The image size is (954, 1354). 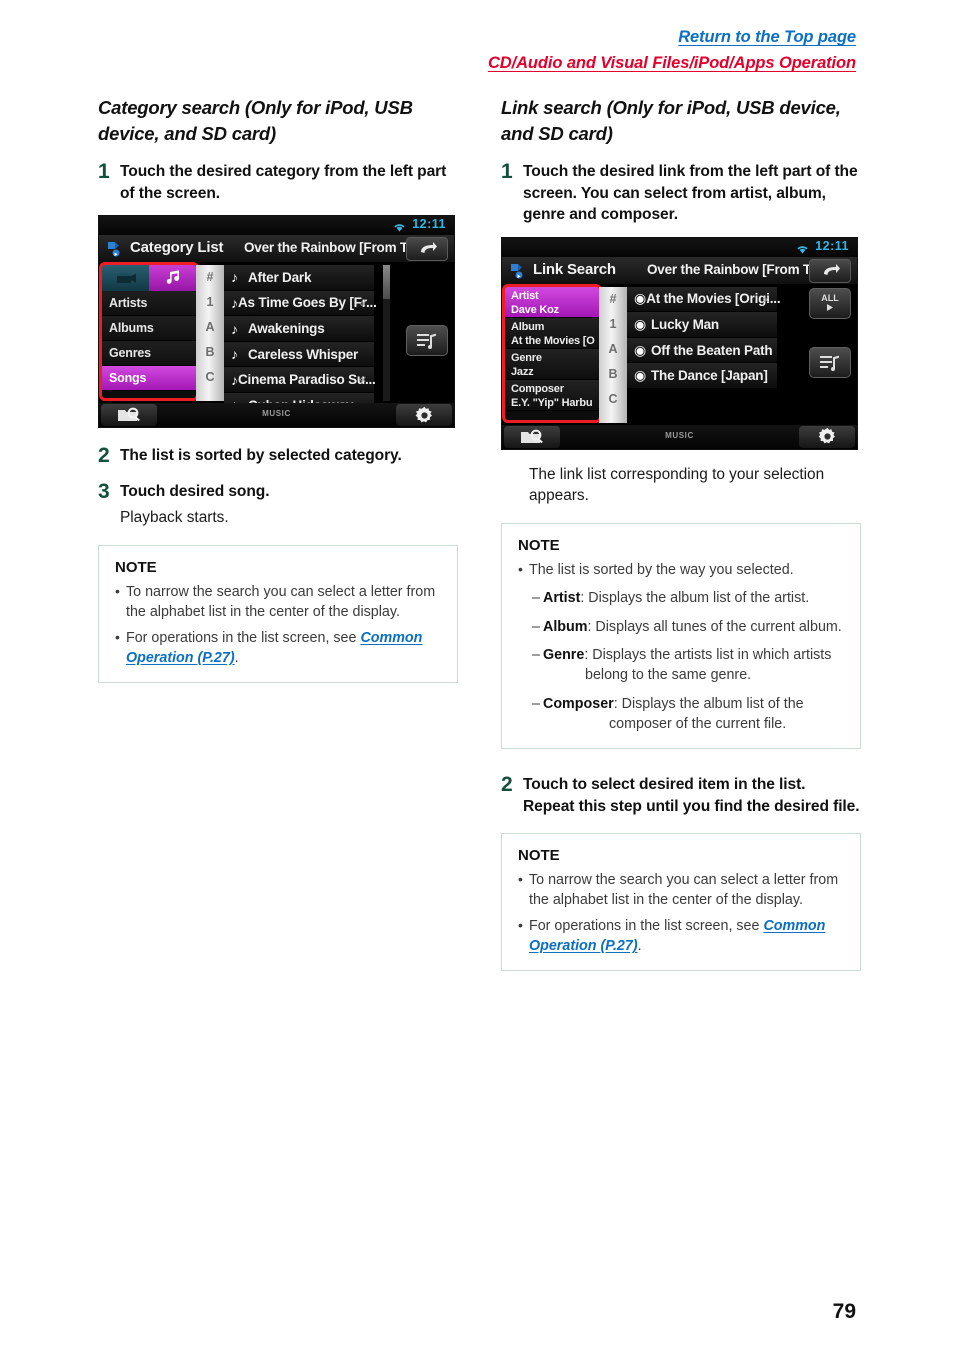 What do you see at coordinates (668, 675) in the screenshot?
I see `note-subitem-desc-line2: belong to the same genre.` at bounding box center [668, 675].